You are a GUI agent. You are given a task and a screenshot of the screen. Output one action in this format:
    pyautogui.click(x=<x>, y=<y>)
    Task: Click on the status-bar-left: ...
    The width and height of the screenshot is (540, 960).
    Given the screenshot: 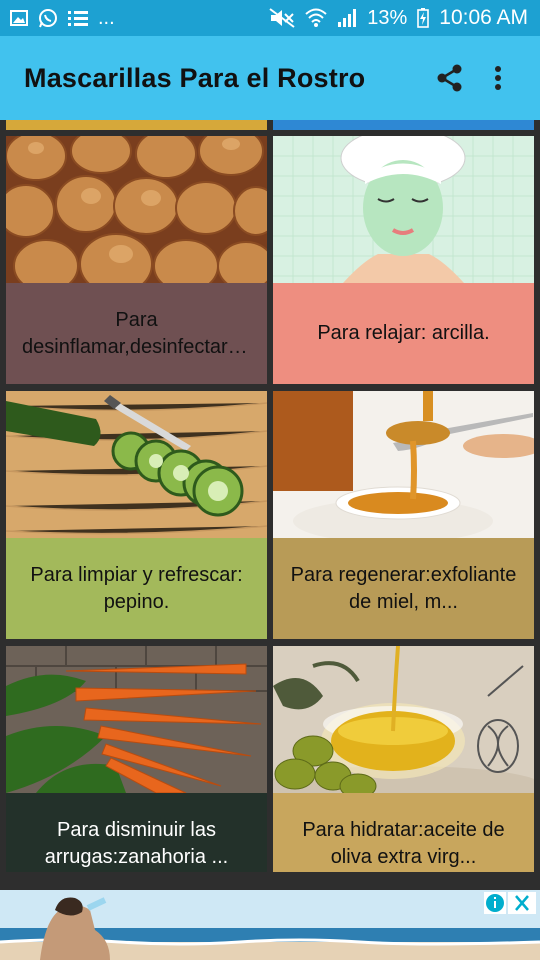 What is the action you would take?
    pyautogui.click(x=62, y=18)
    